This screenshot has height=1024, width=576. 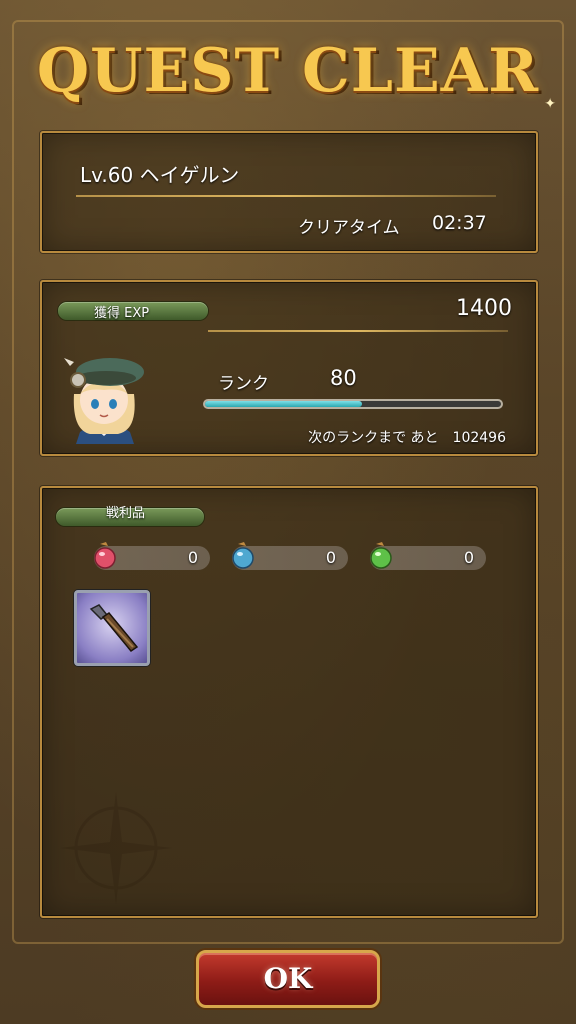 What do you see at coordinates (288, 71) in the screenshot?
I see `page-title: QUEST CLEAR` at bounding box center [288, 71].